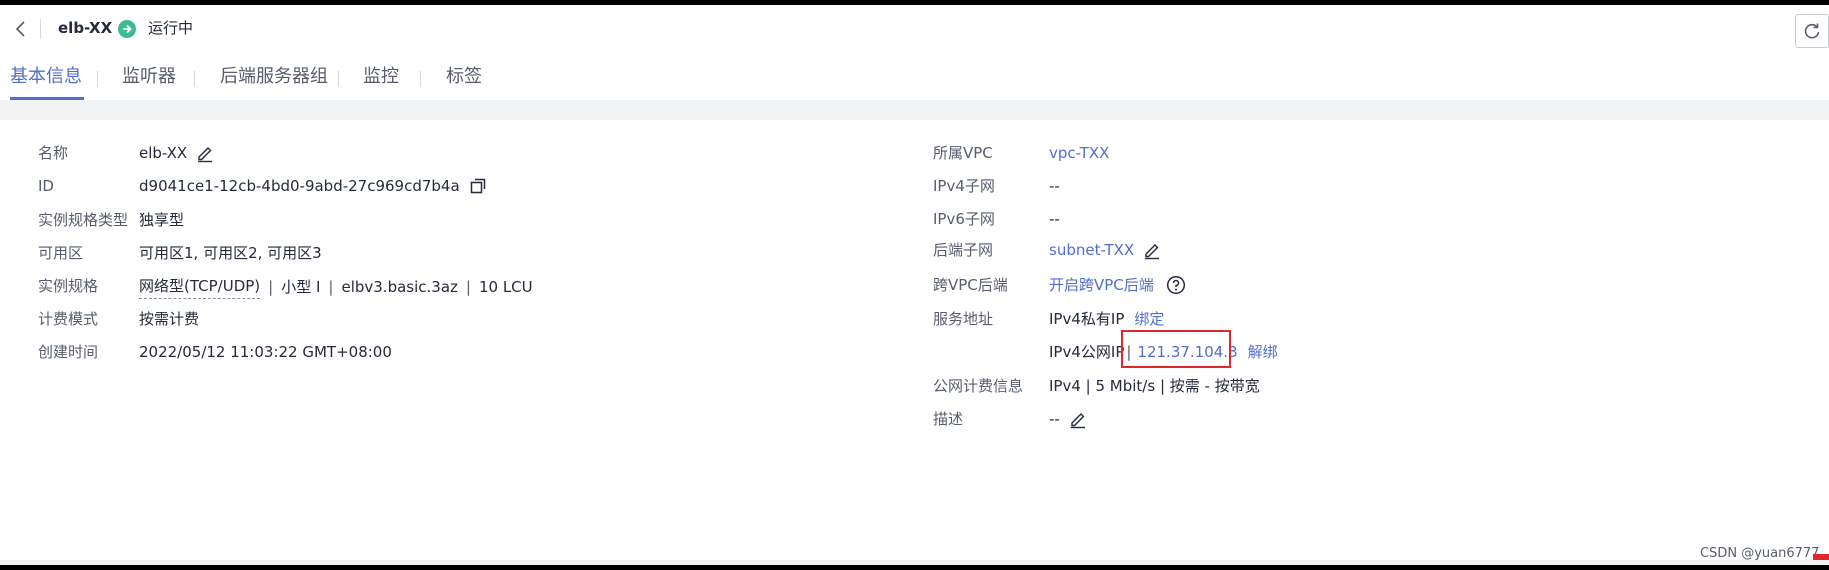 This screenshot has width=1829, height=570. Describe the element at coordinates (171, 28) in the screenshot. I see `status-text: 运行中` at that location.